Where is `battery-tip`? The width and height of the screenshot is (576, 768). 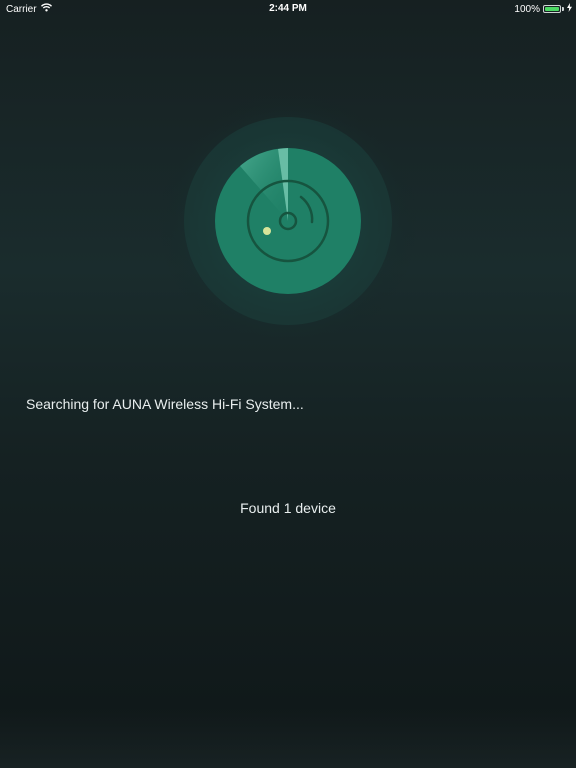 battery-tip is located at coordinates (563, 9).